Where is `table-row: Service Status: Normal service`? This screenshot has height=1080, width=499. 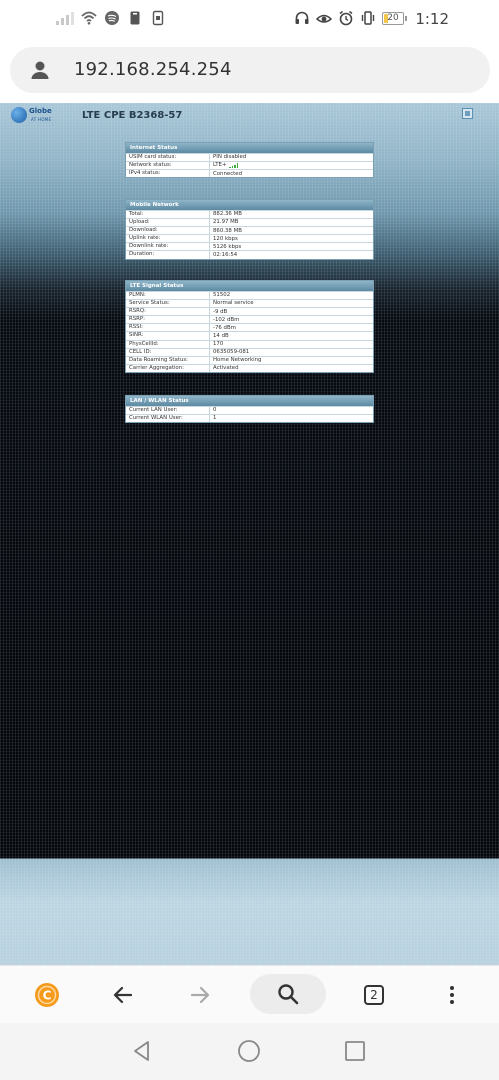 table-row: Service Status: Normal service is located at coordinates (249, 303).